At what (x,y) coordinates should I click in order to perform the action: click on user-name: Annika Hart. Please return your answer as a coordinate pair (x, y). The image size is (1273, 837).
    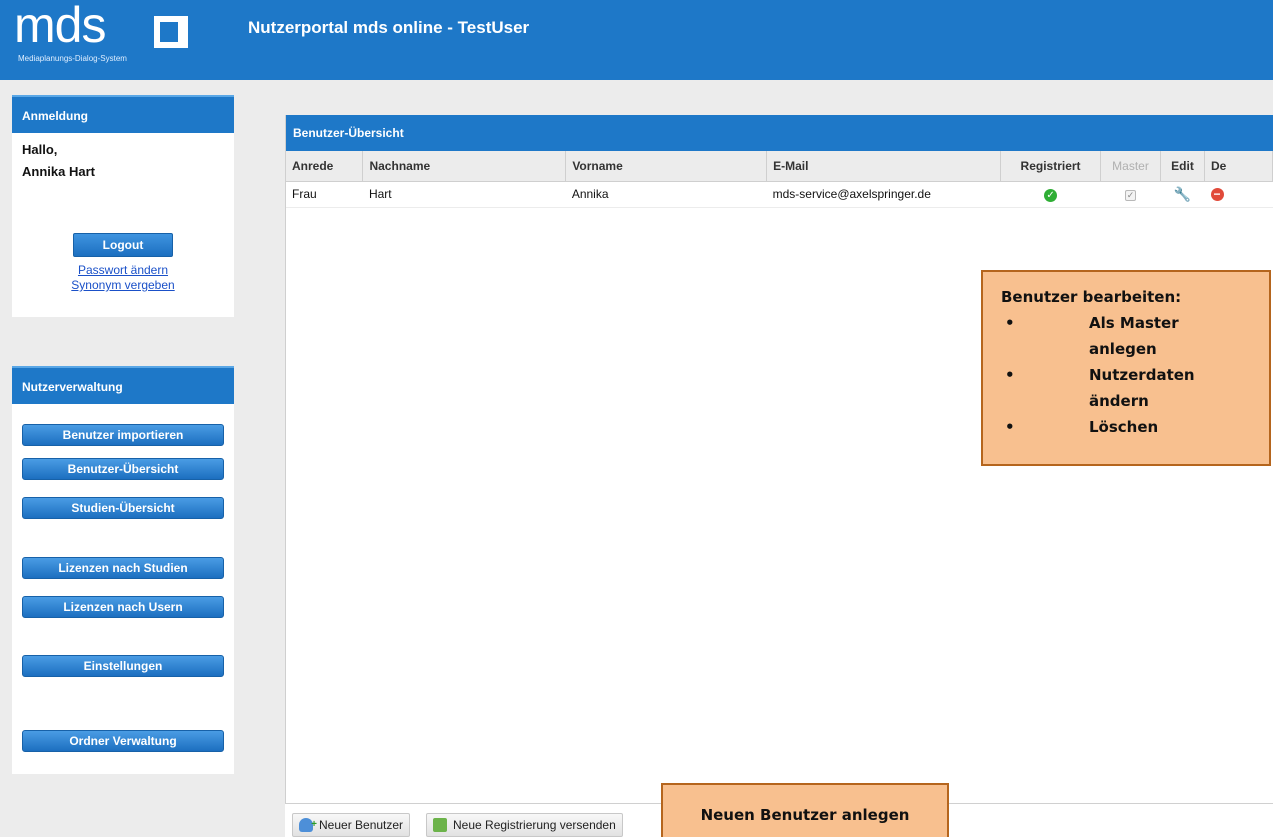
    Looking at the image, I should click on (58, 171).